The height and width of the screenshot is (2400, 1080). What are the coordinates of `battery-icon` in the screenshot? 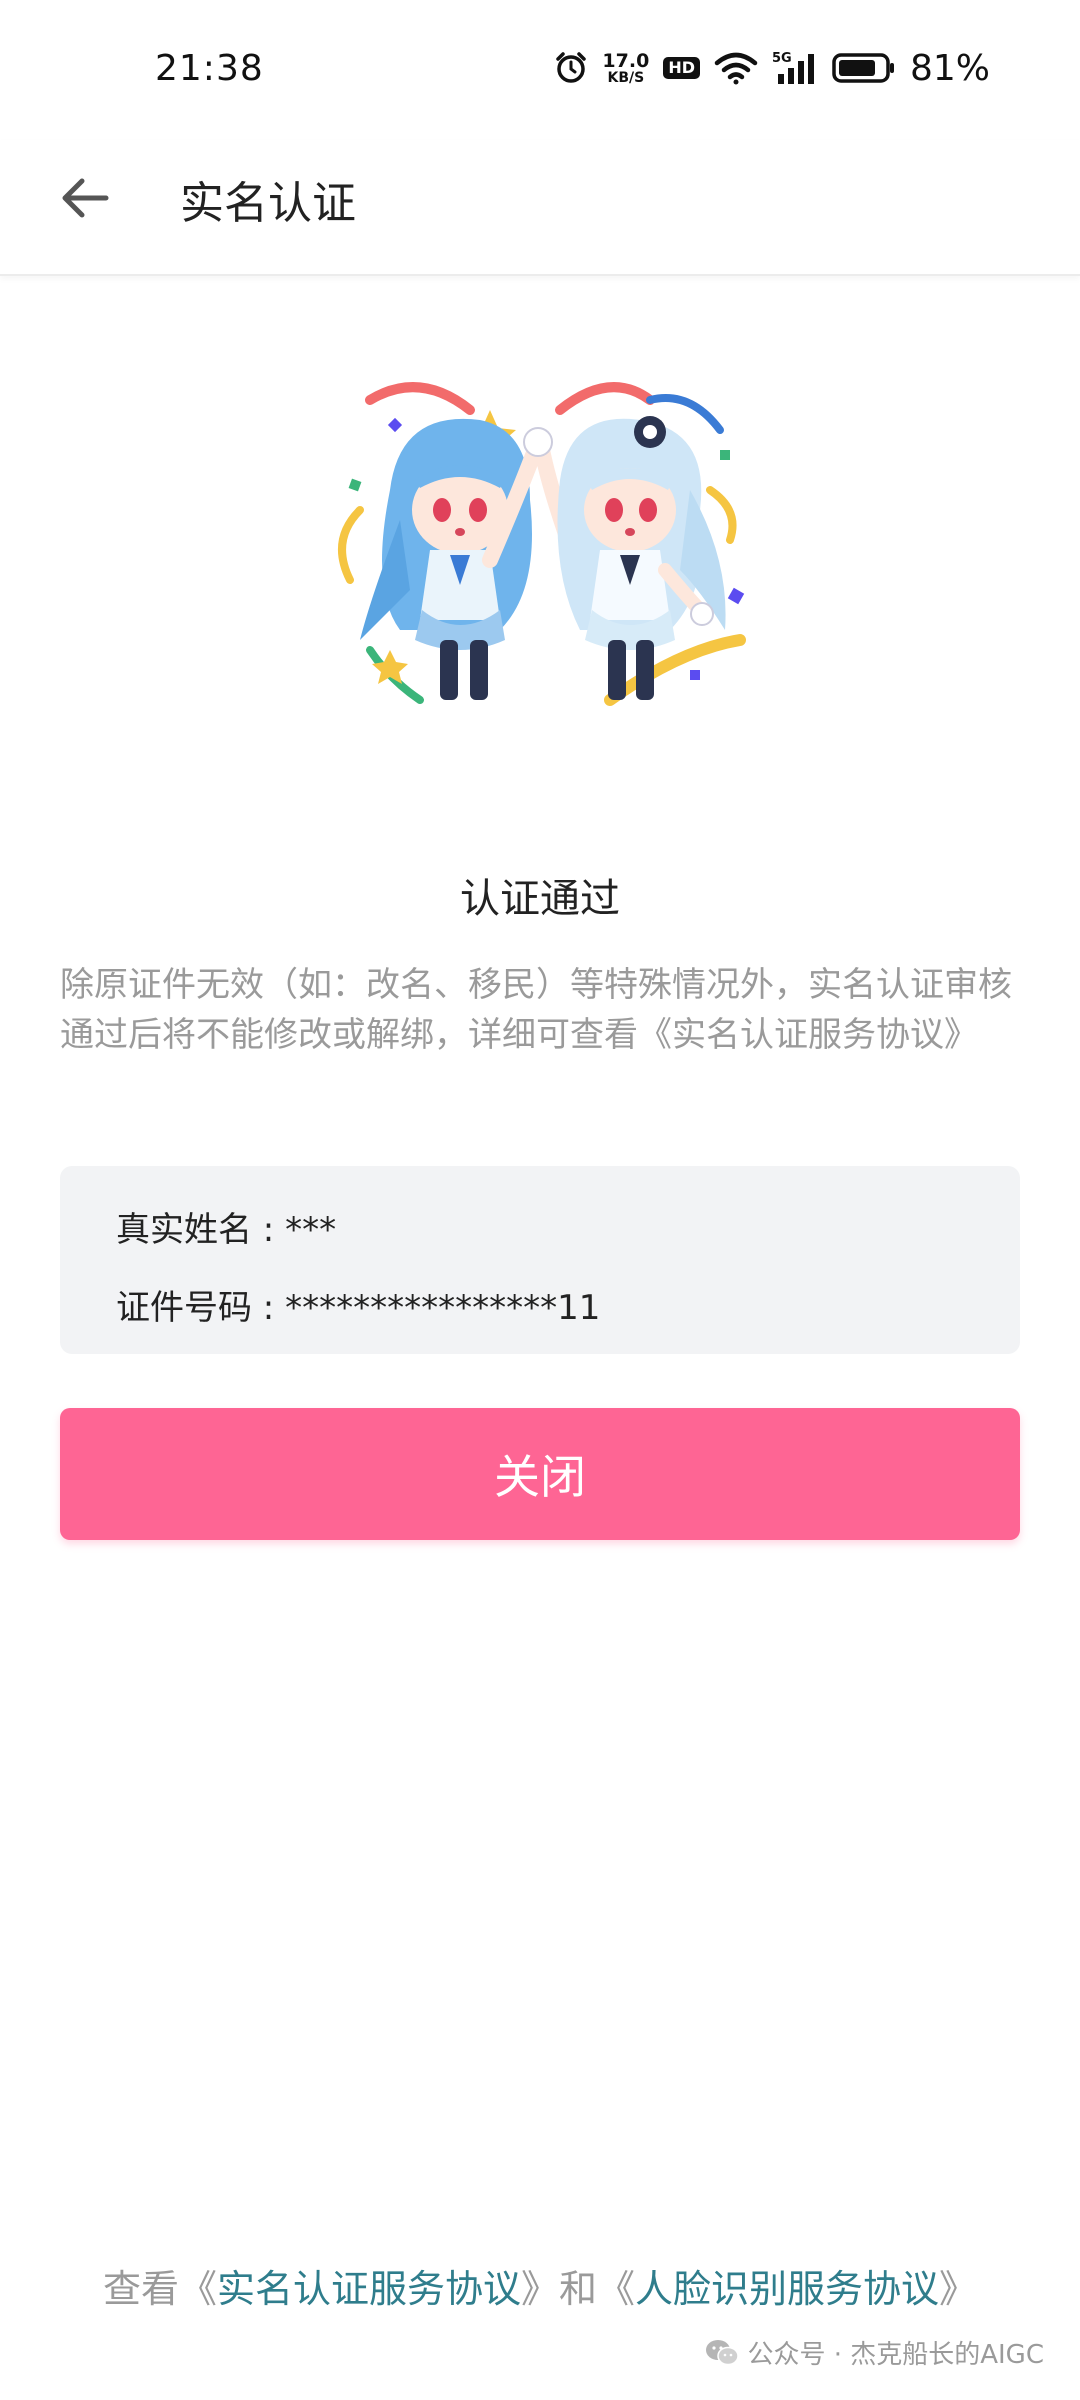 It's located at (864, 68).